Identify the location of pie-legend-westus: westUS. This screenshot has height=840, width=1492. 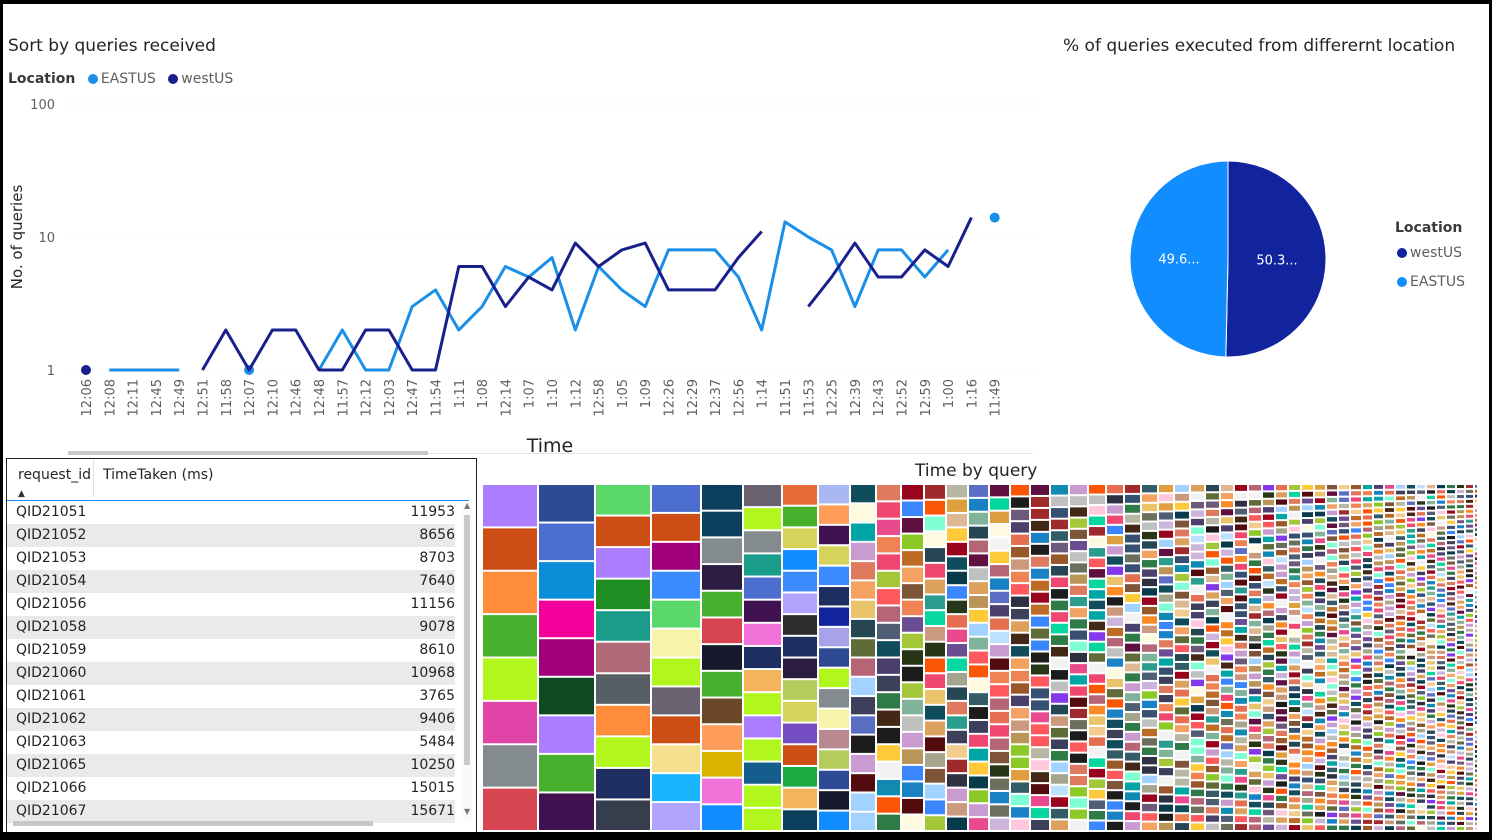
(1425, 253).